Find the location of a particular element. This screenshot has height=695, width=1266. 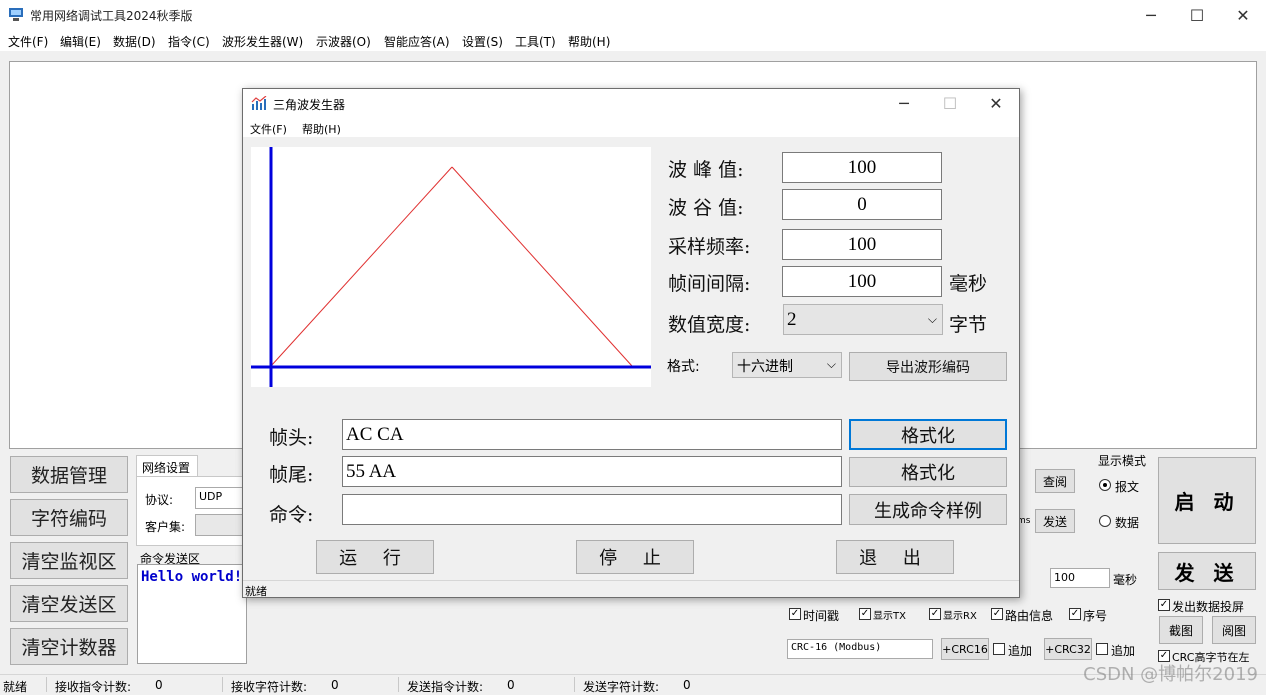

show-rx-checkbox: ✓ is located at coordinates (935, 614).